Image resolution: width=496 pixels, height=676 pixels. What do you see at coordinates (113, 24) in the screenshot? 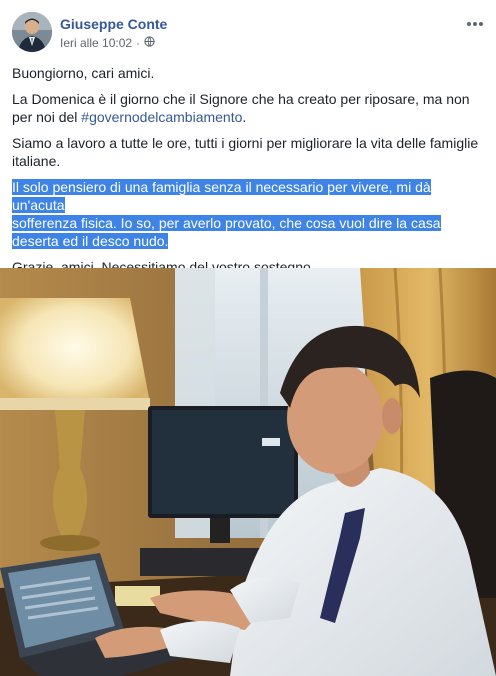
I see `author-name: Giuseppe Conte` at bounding box center [113, 24].